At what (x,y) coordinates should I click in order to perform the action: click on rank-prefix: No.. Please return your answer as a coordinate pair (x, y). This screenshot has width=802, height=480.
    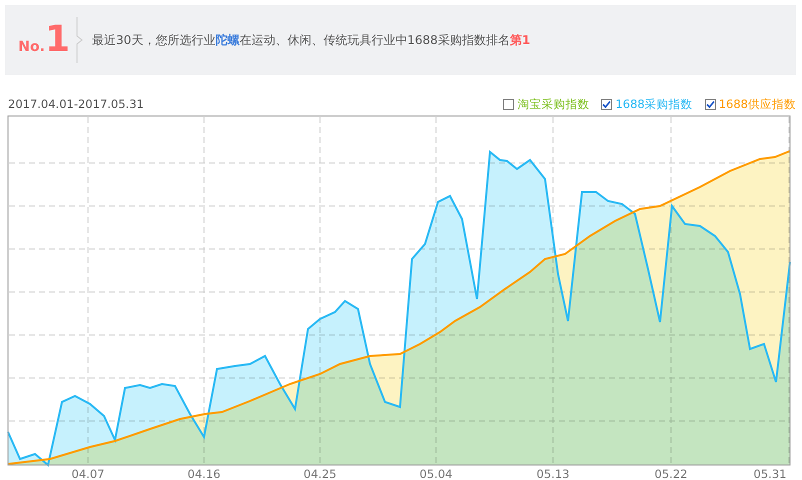
    Looking at the image, I should click on (31, 47).